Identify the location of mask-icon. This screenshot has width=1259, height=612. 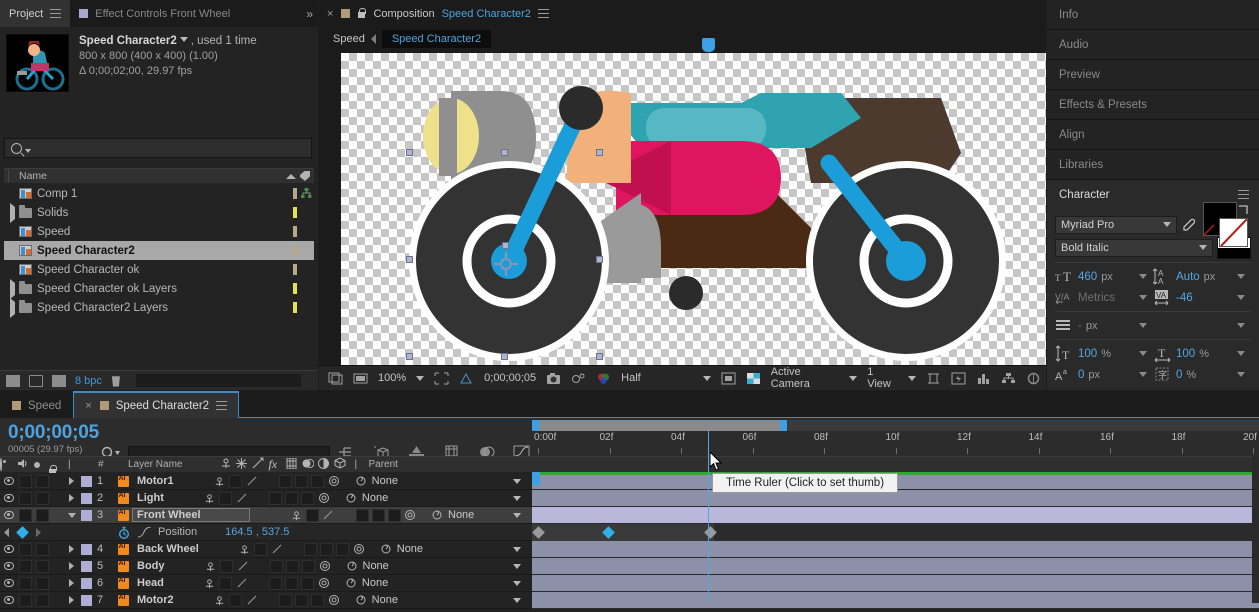
(728, 378).